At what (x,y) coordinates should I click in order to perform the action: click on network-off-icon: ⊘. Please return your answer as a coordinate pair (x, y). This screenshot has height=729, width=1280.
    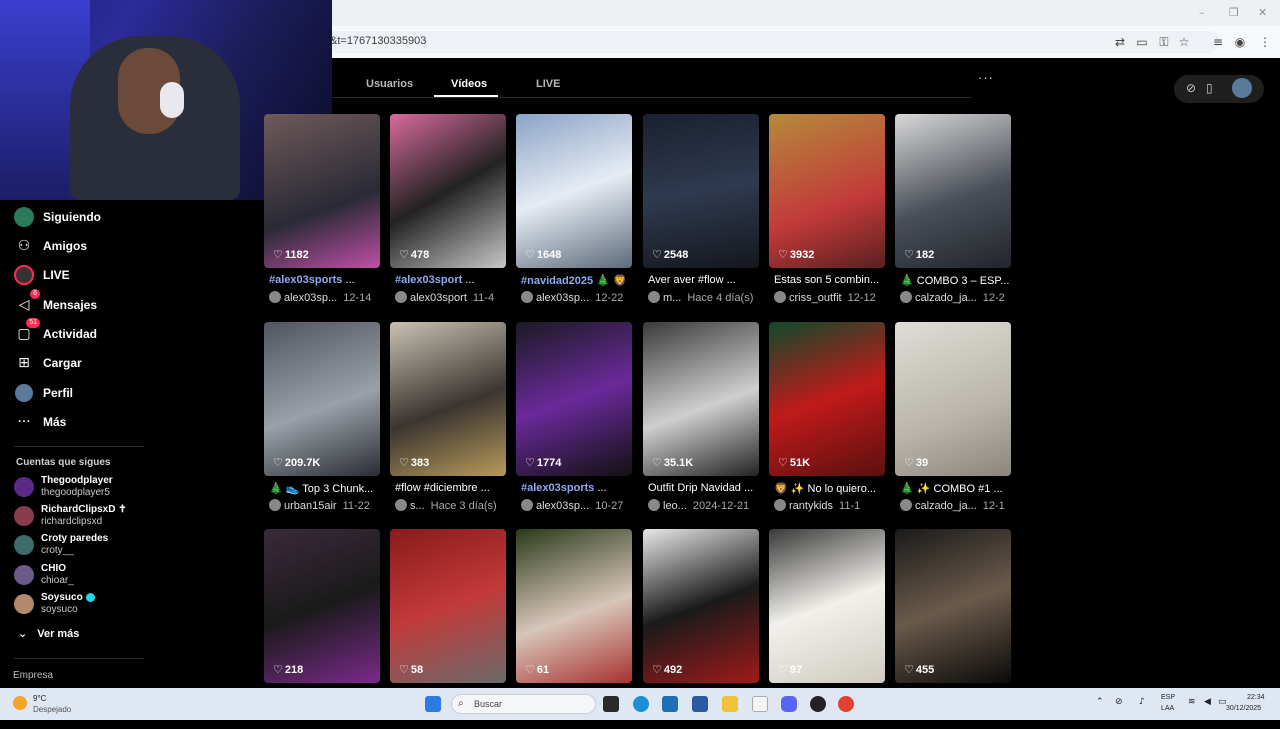
    Looking at the image, I should click on (1119, 702).